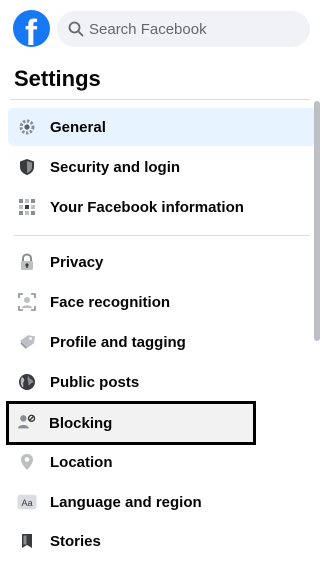  I want to click on search-icon, so click(76, 29).